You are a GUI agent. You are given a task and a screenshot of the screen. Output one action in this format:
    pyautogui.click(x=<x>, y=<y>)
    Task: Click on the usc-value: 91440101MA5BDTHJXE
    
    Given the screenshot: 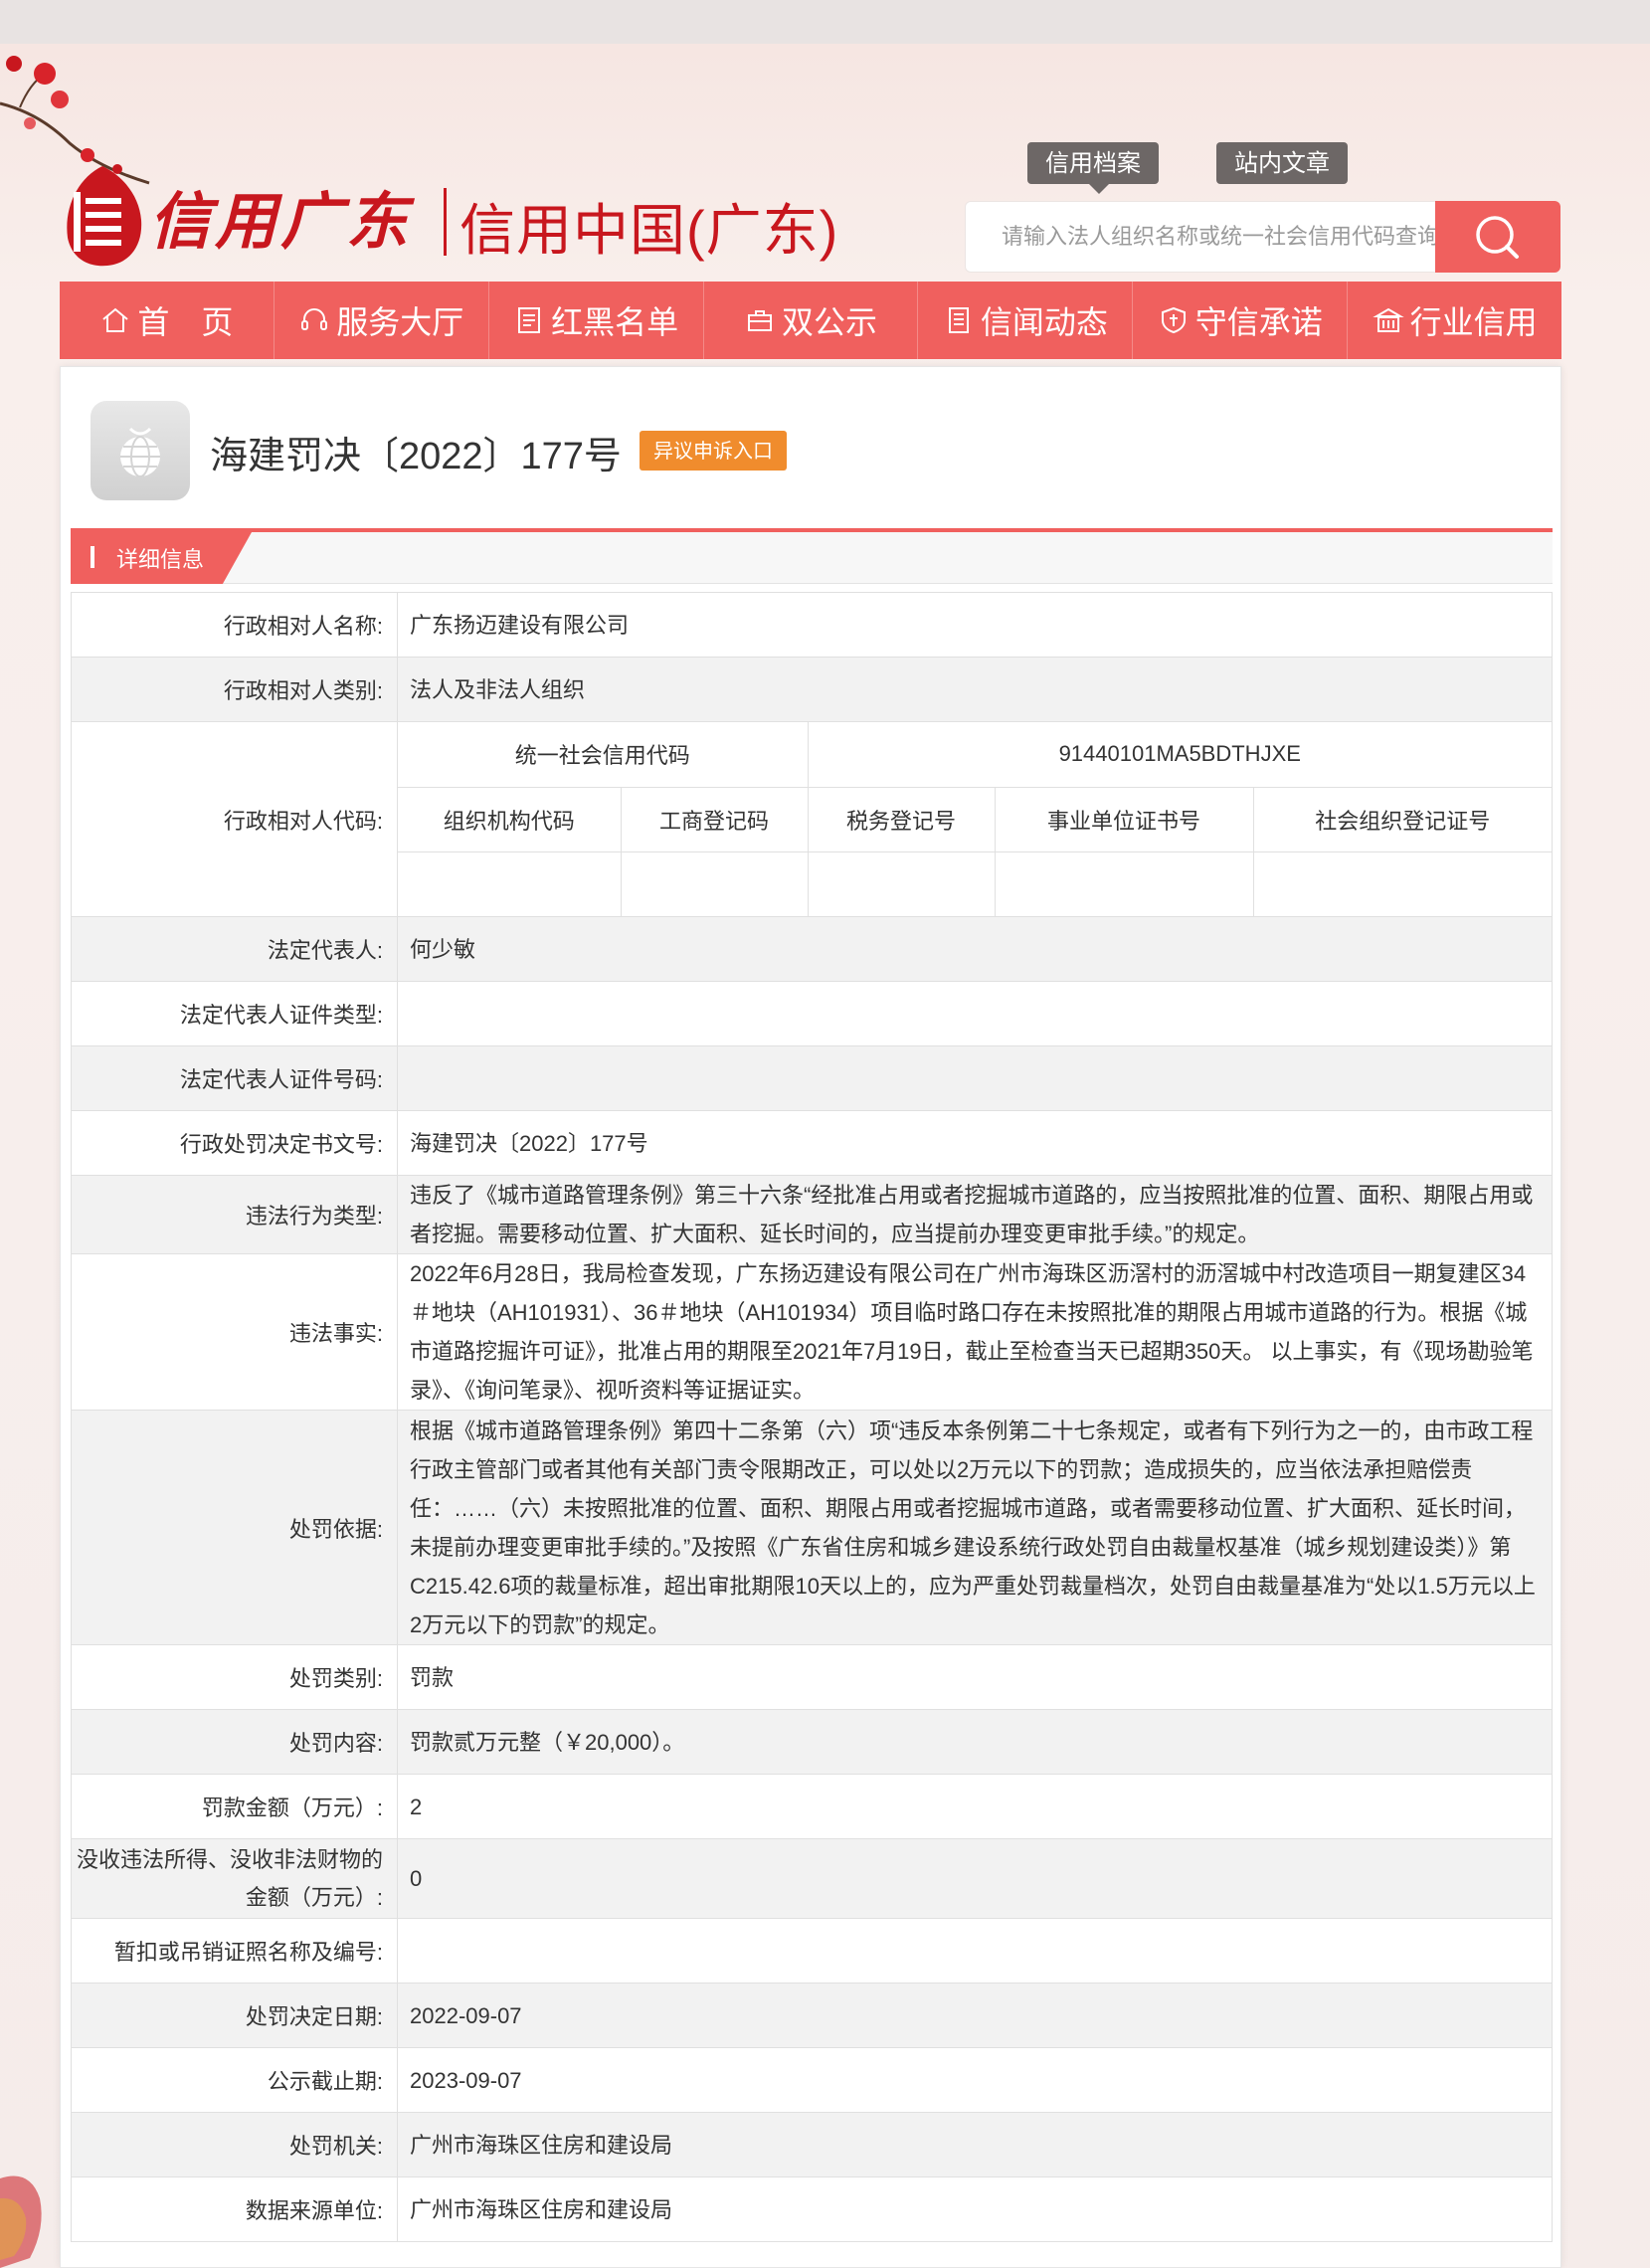 What is the action you would take?
    pyautogui.click(x=1179, y=755)
    